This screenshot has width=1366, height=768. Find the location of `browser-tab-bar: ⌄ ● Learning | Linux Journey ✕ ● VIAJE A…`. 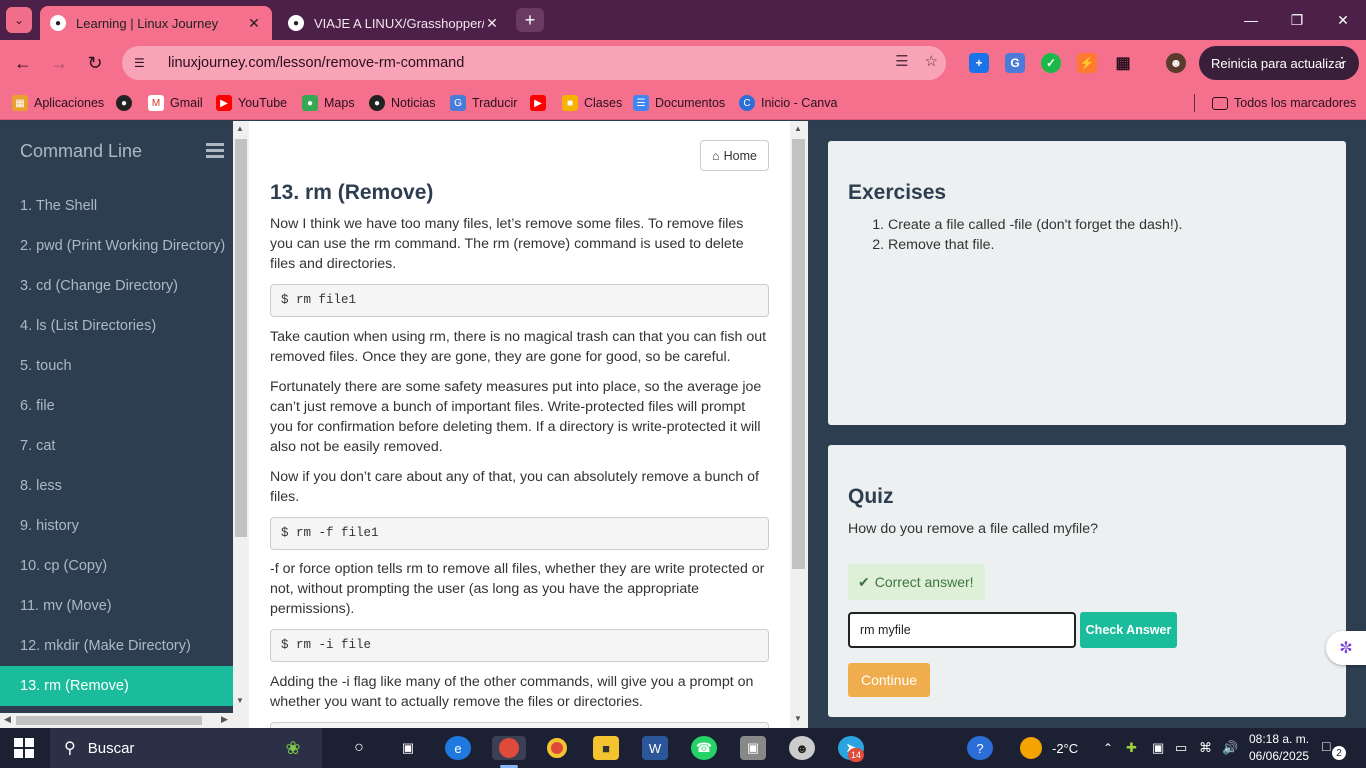

browser-tab-bar: ⌄ ● Learning | Linux Journey ✕ ● VIAJE A… is located at coordinates (683, 20).